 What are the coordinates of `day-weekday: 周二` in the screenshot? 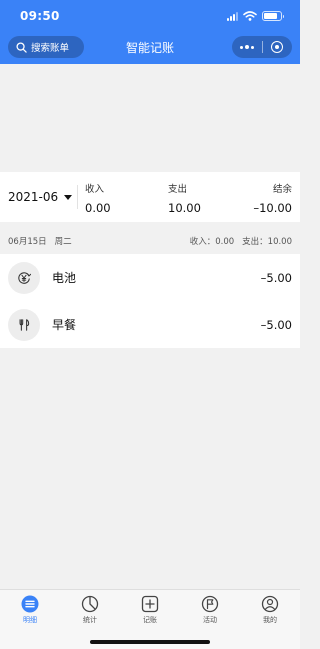 It's located at (63, 242).